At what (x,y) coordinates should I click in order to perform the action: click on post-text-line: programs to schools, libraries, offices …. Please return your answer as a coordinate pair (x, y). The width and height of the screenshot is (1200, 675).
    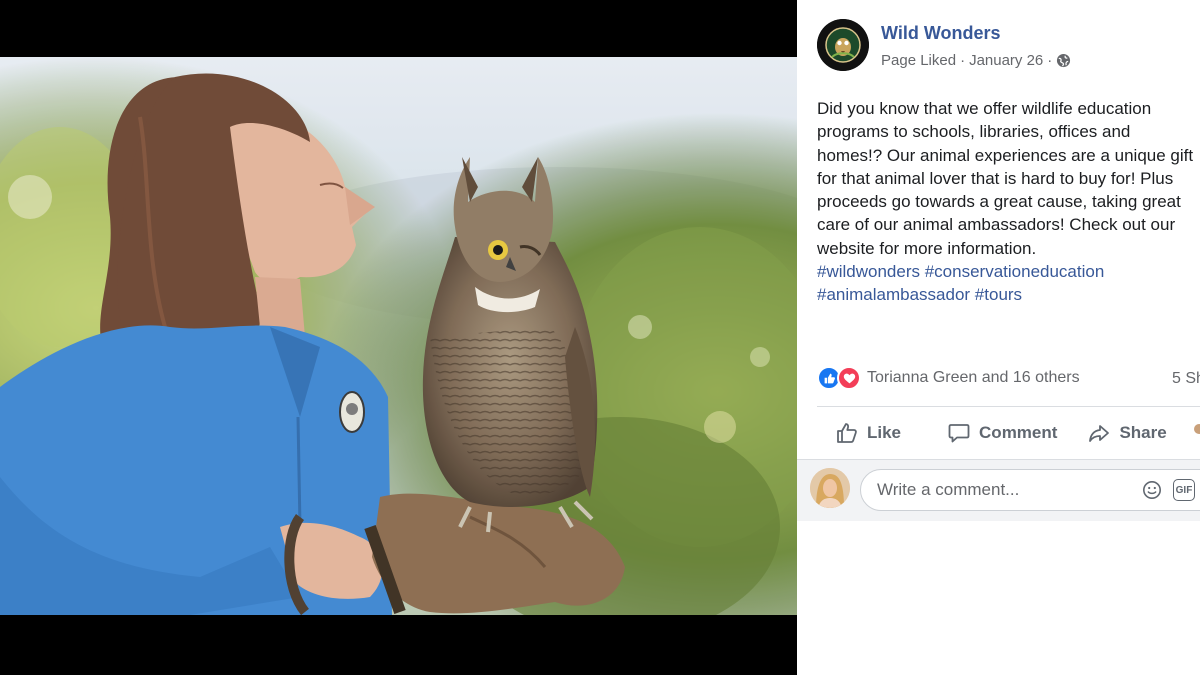
    Looking at the image, I should click on (974, 132).